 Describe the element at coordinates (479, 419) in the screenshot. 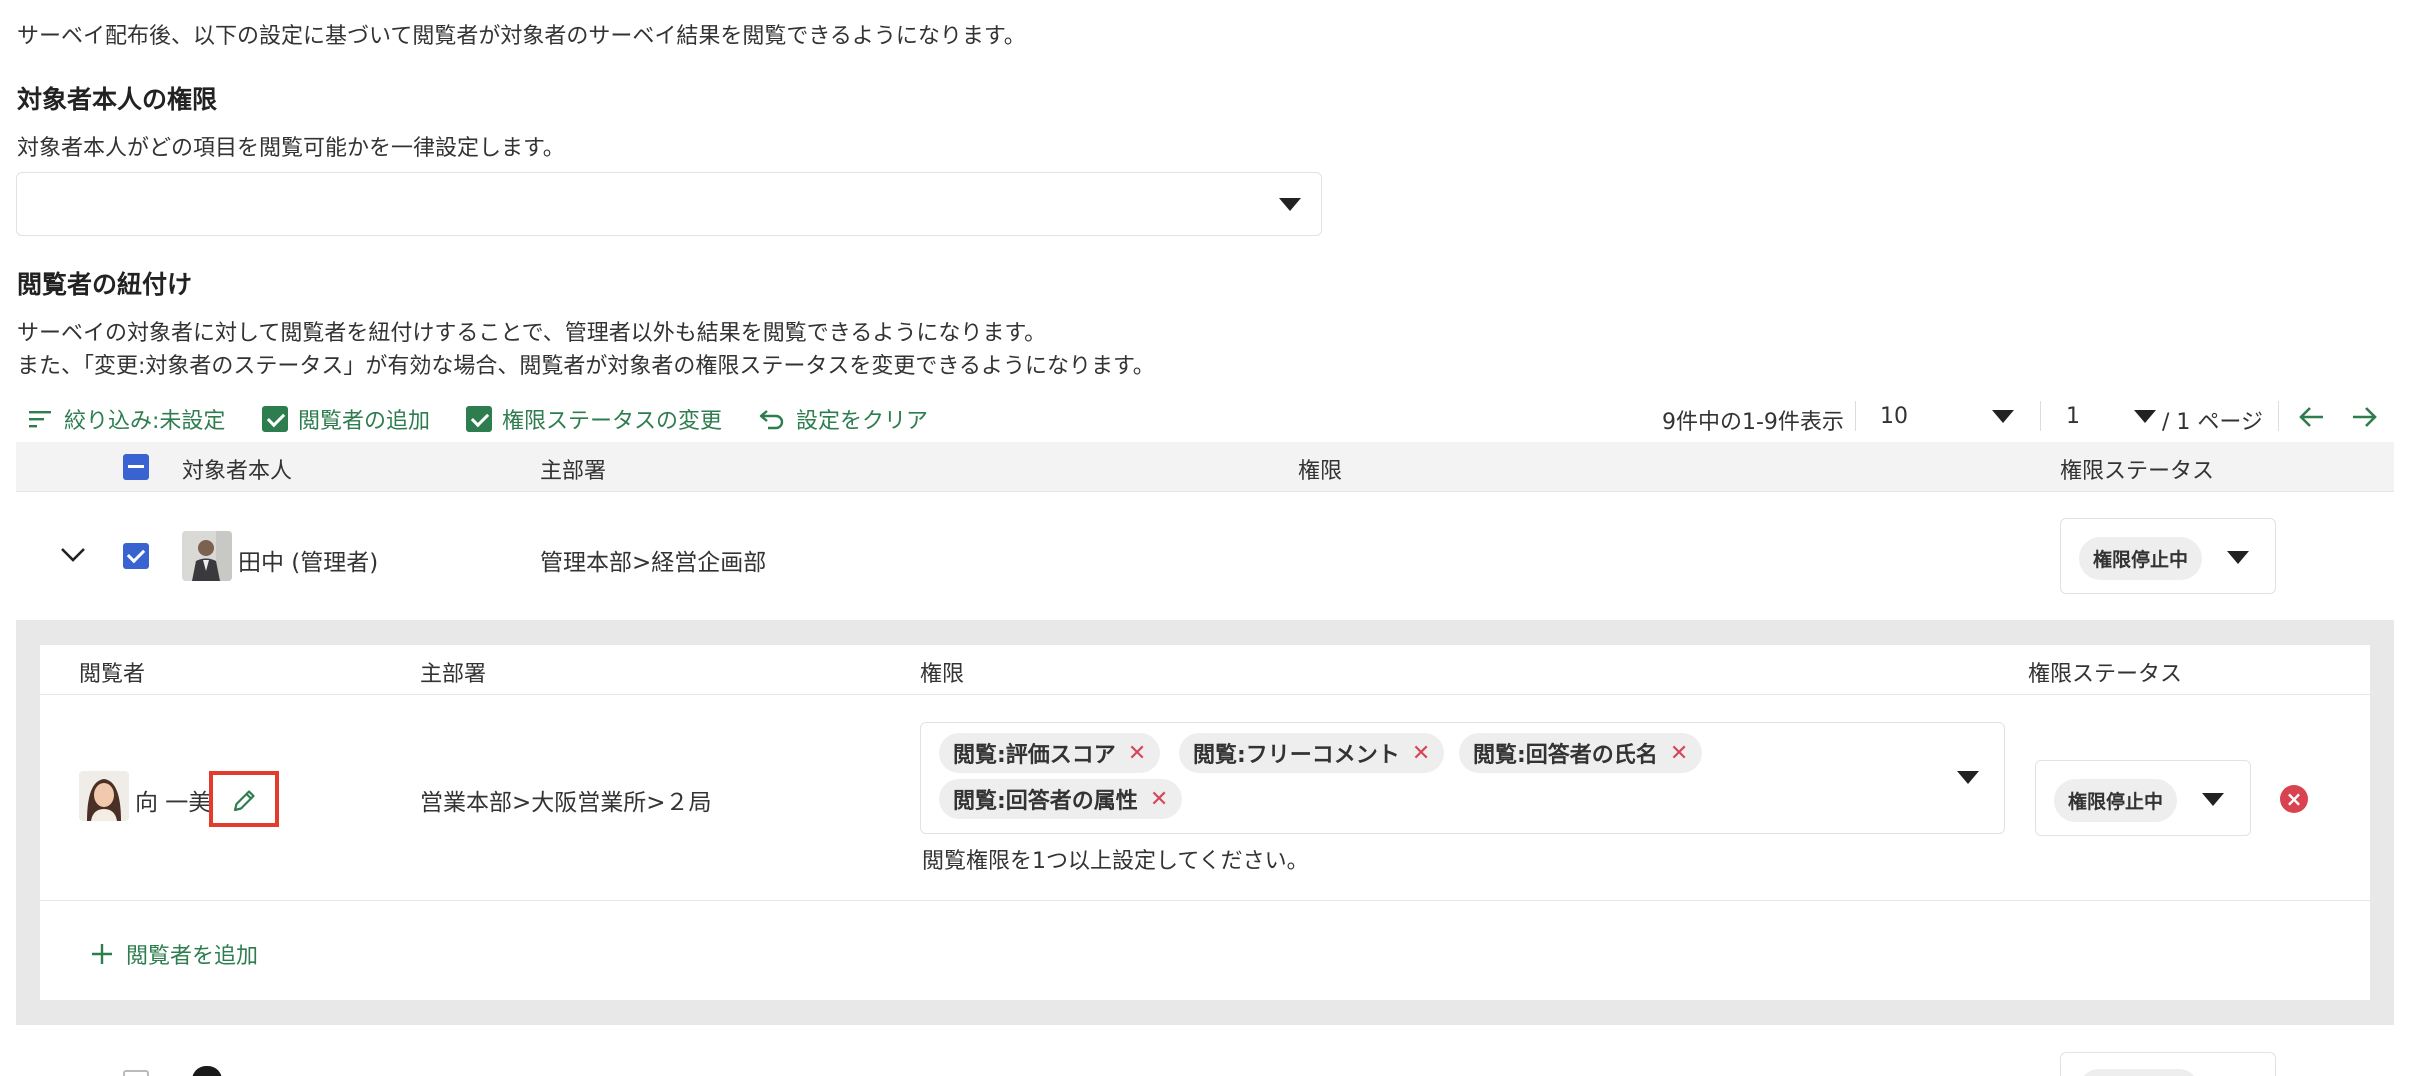

I see `checkbox-status-icon` at that location.